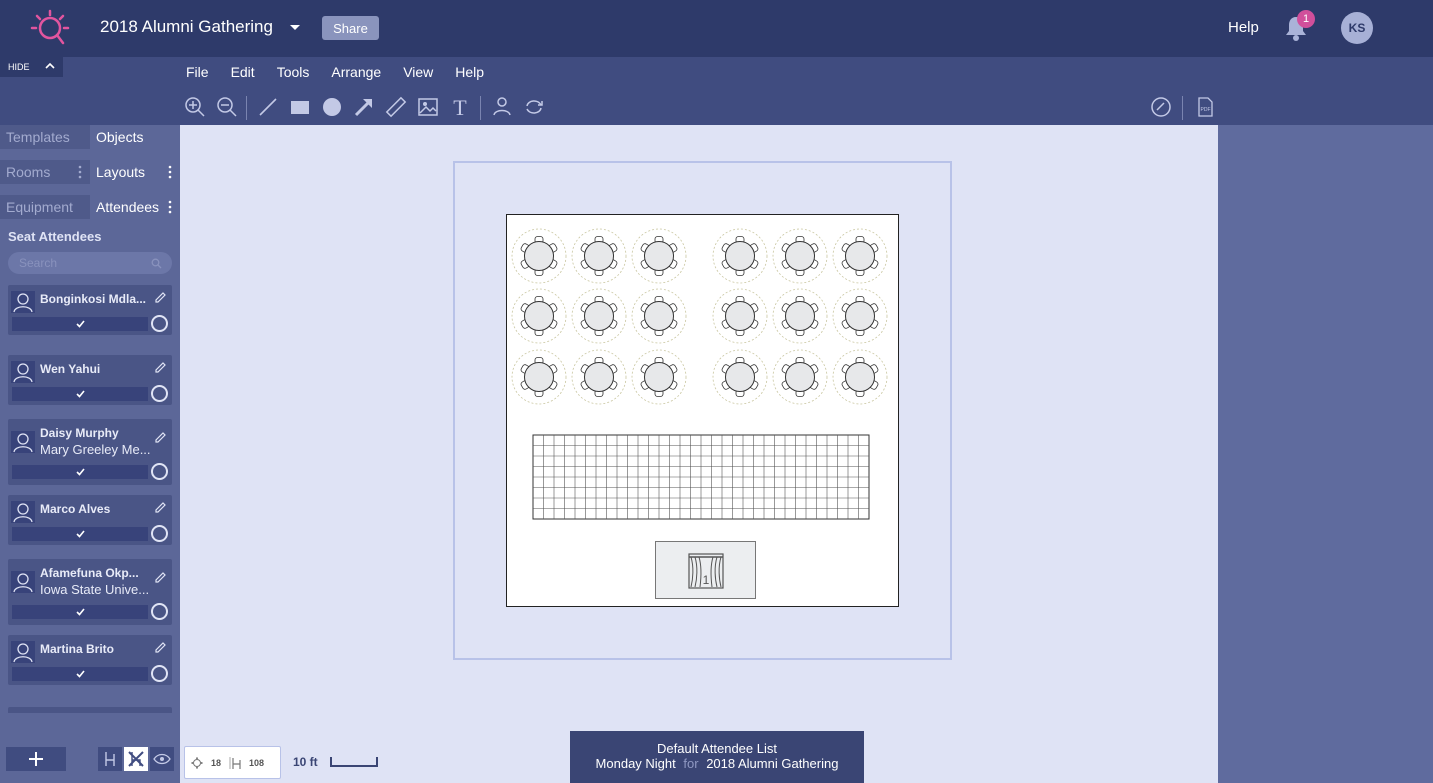 This screenshot has width=1433, height=783. I want to click on line-icon, so click(268, 107).